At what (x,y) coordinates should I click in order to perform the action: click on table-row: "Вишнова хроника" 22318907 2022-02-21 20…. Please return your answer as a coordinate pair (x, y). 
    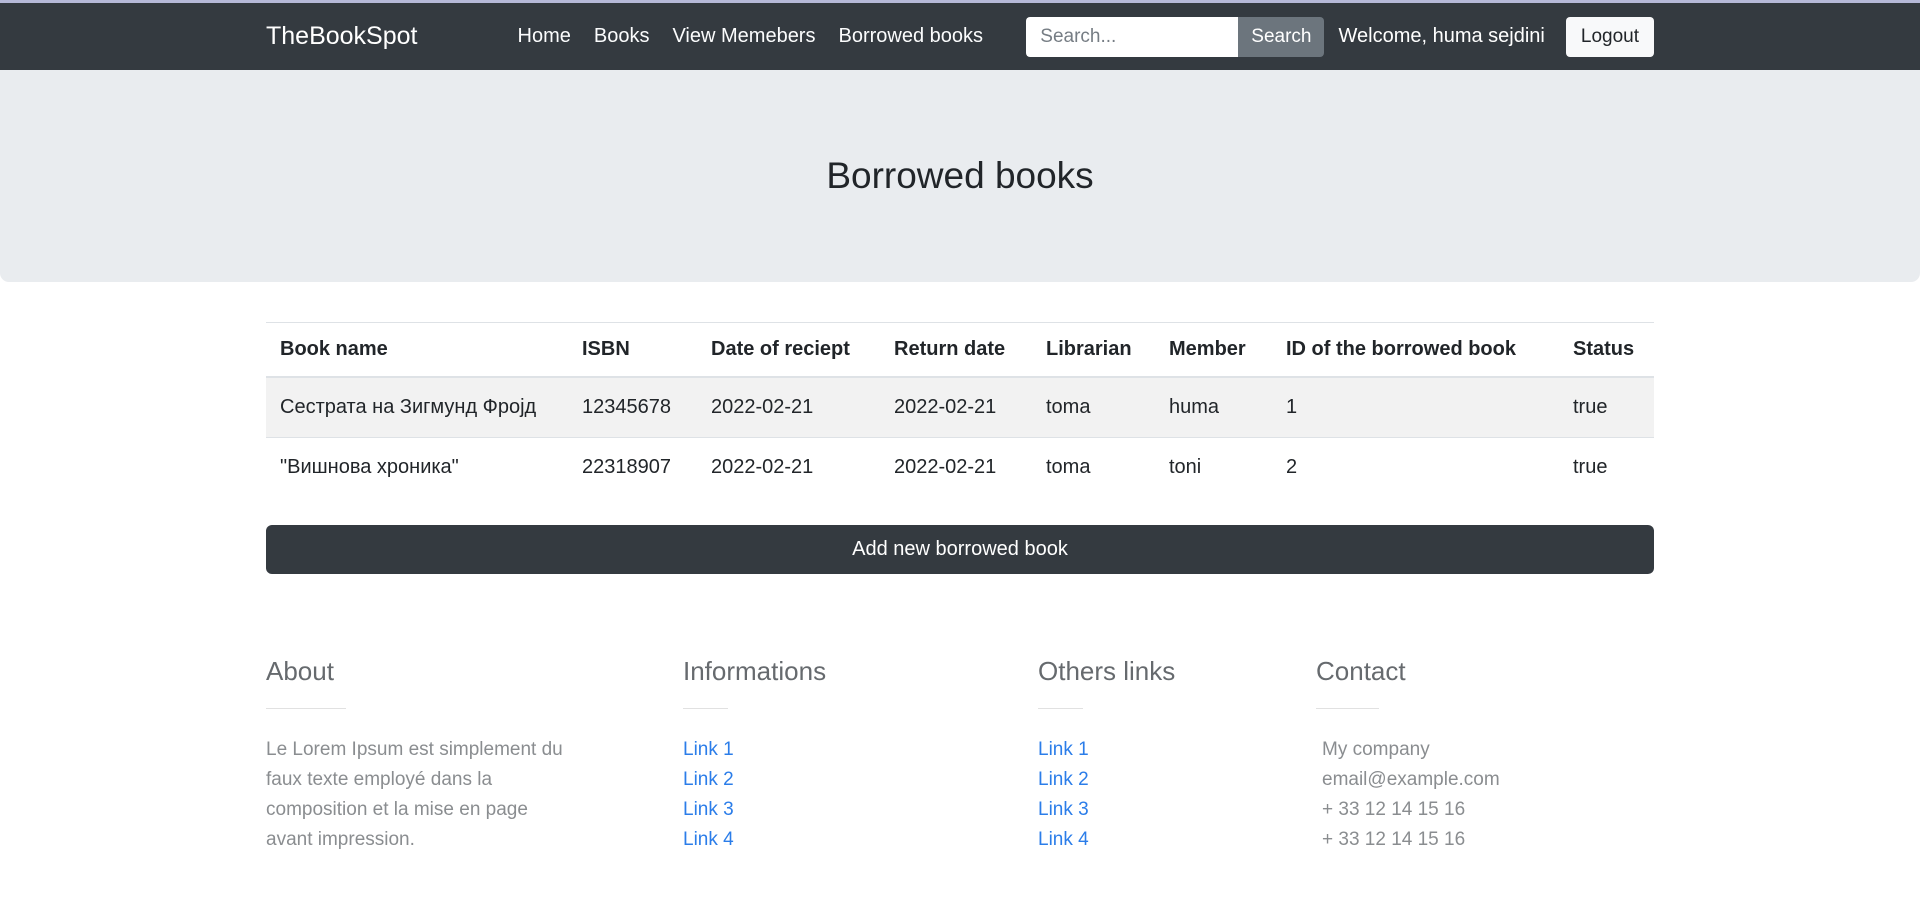
    Looking at the image, I should click on (960, 467).